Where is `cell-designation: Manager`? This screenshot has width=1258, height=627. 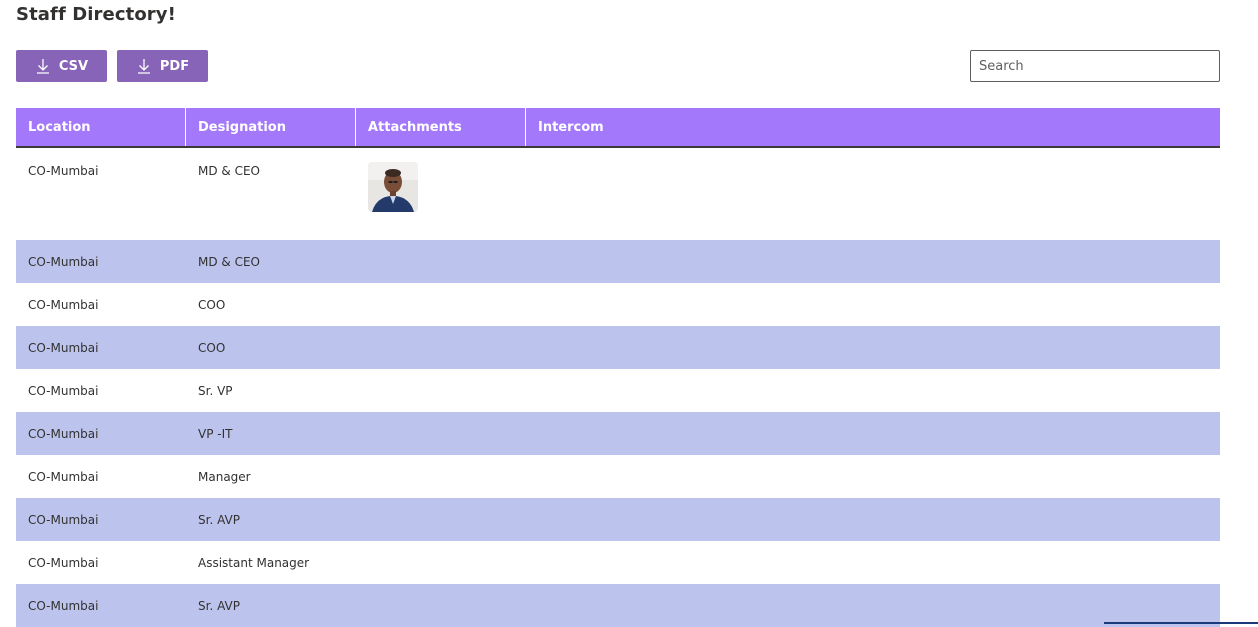
cell-designation: Manager is located at coordinates (224, 477).